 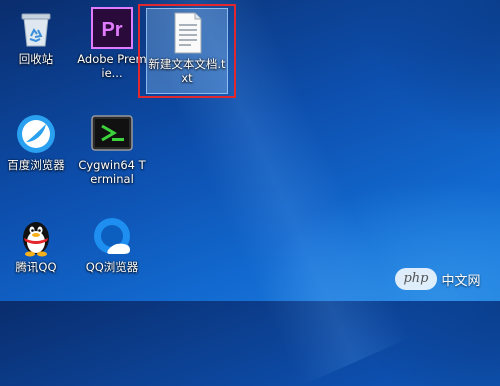 What do you see at coordinates (112, 267) in the screenshot?
I see `qq-browser-label: QQ浏览器` at bounding box center [112, 267].